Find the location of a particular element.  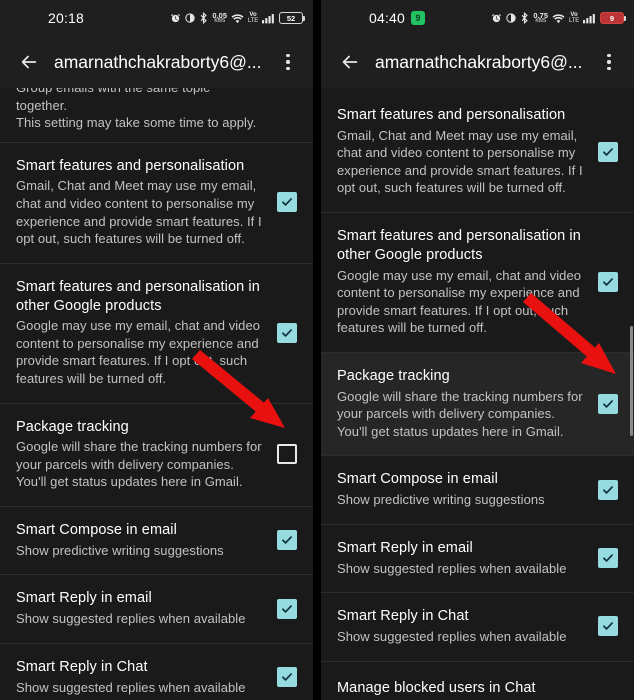

left-status-bar: 20:18 0.05 KB/S Vo LTE 52 is located at coordinates (156, 18).